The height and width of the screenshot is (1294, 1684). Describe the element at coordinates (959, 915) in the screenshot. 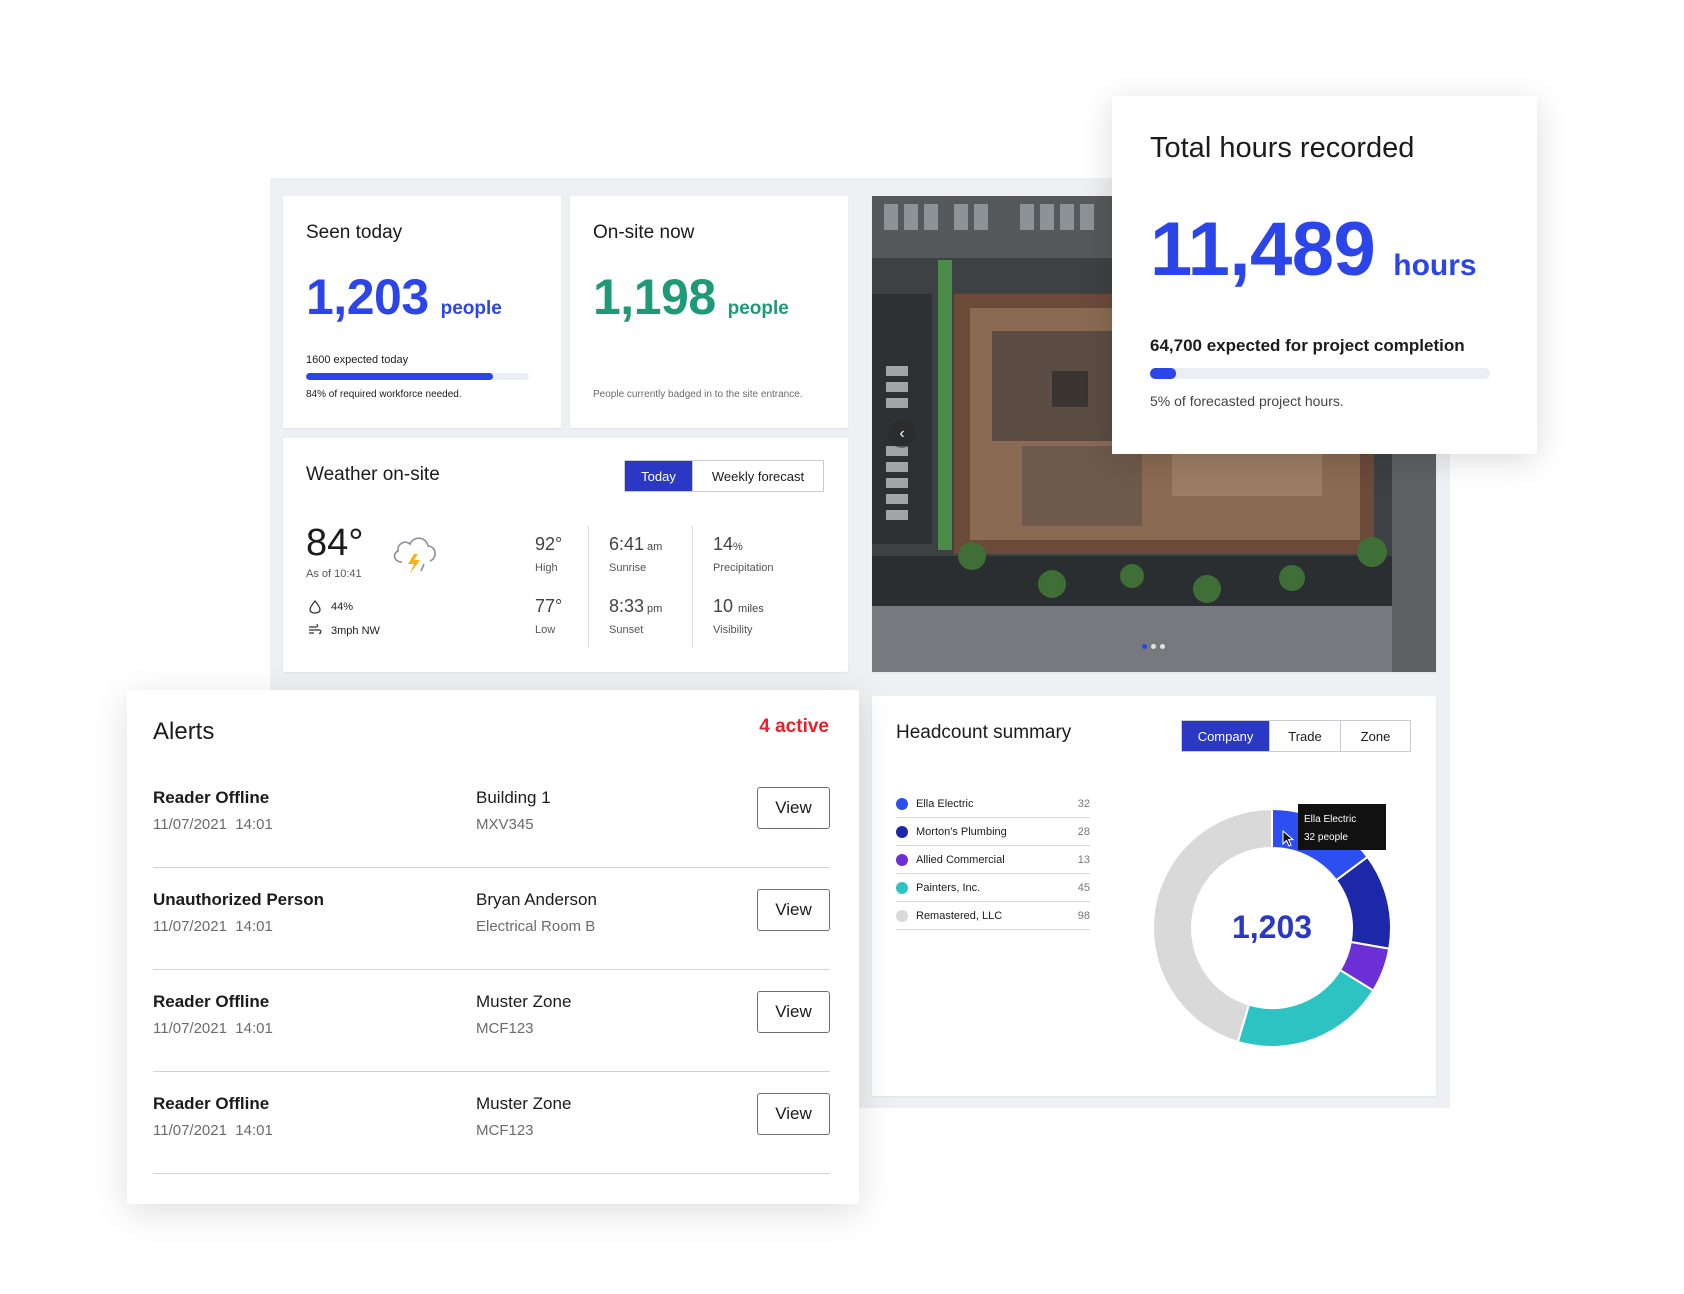

I see `legend-label: Remastered, LLC` at that location.